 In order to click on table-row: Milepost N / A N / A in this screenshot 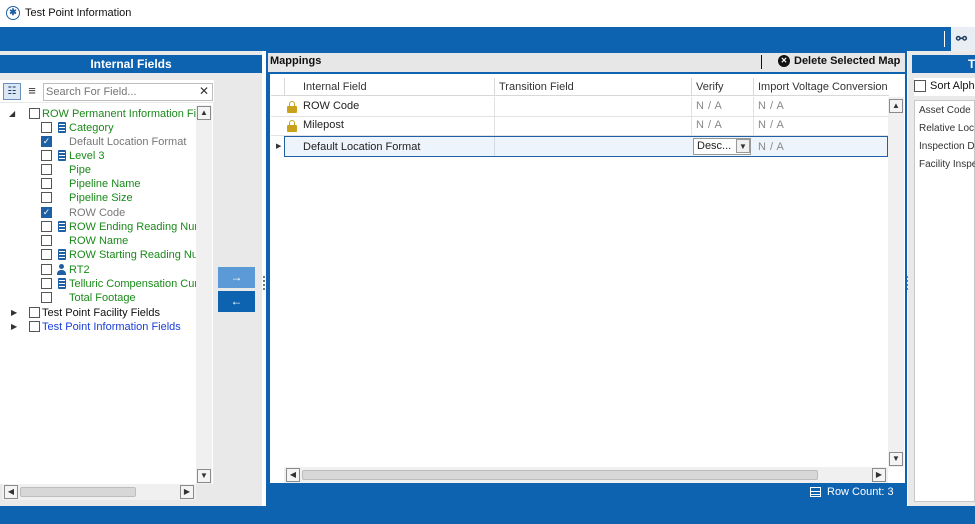, I will do `click(579, 126)`.